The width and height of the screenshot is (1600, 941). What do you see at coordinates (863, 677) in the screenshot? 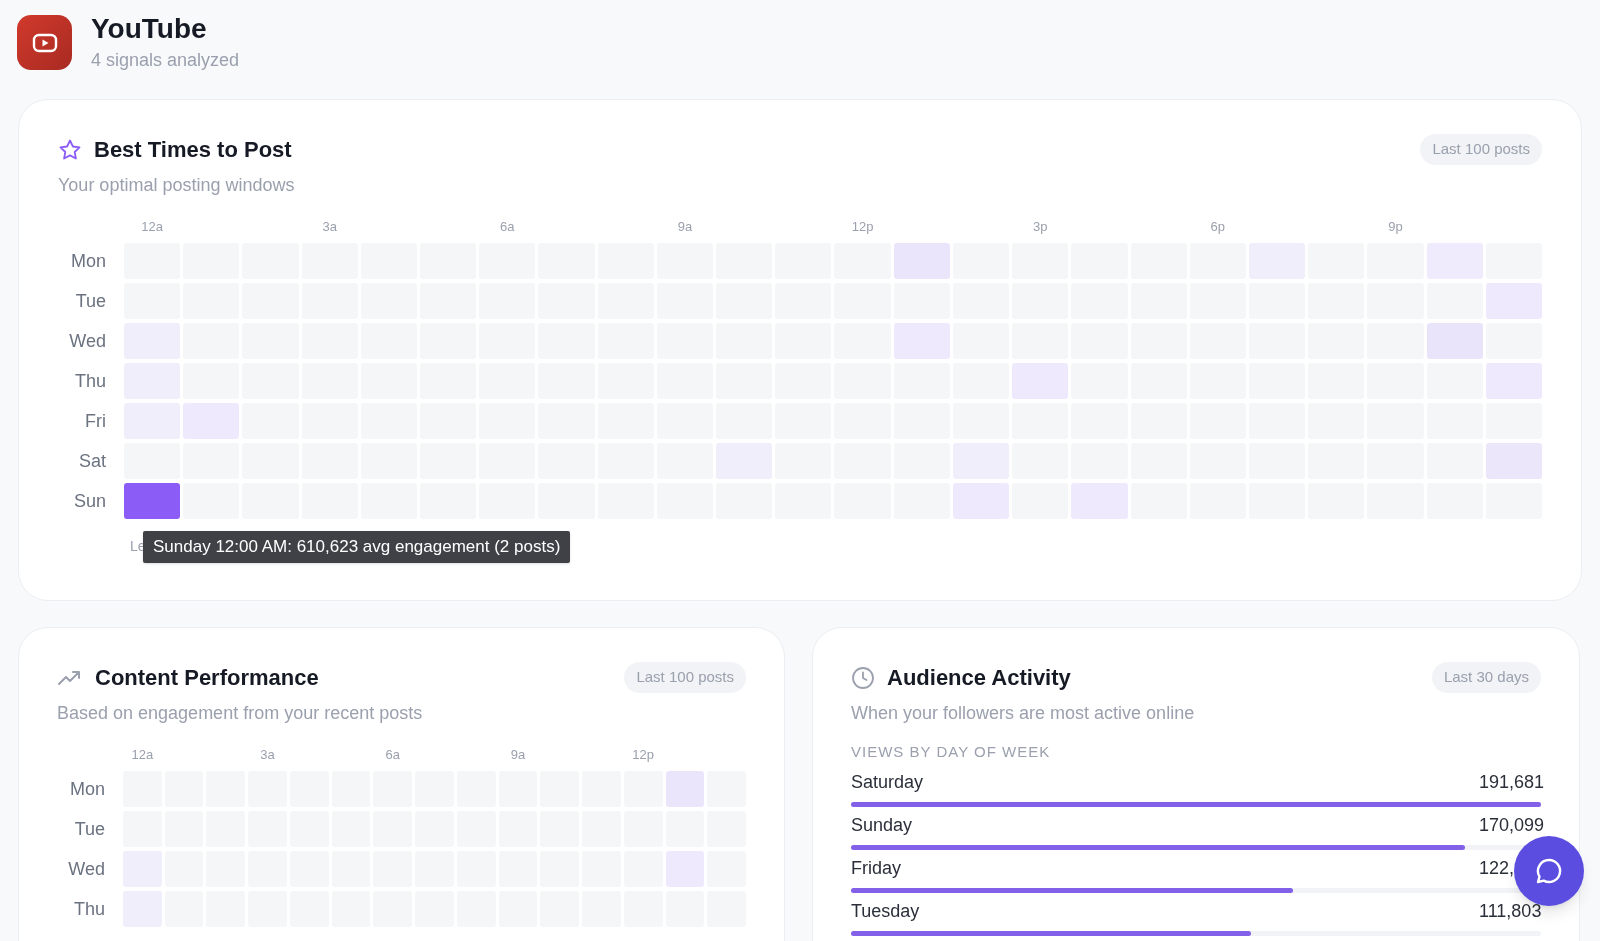
I see `clock-icon` at bounding box center [863, 677].